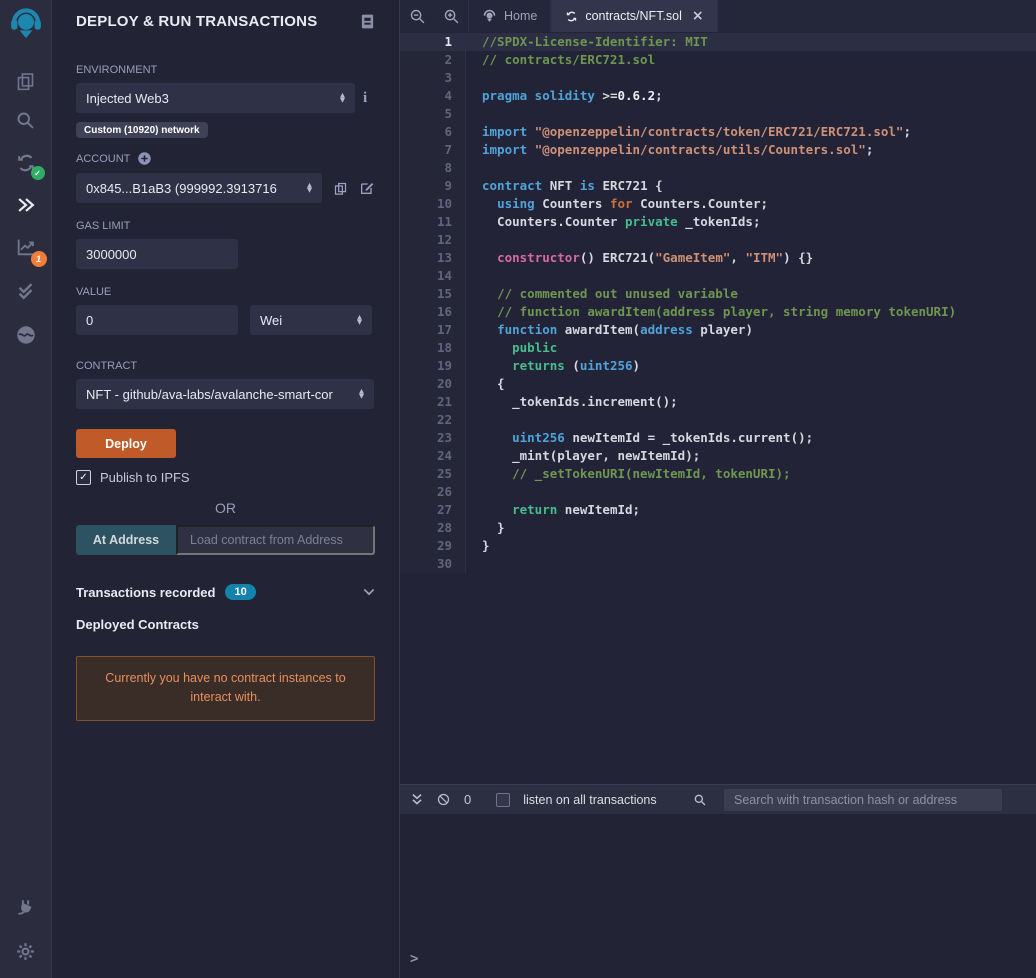 The image size is (1036, 978). What do you see at coordinates (107, 366) in the screenshot?
I see `contract-label: CONTRACT` at bounding box center [107, 366].